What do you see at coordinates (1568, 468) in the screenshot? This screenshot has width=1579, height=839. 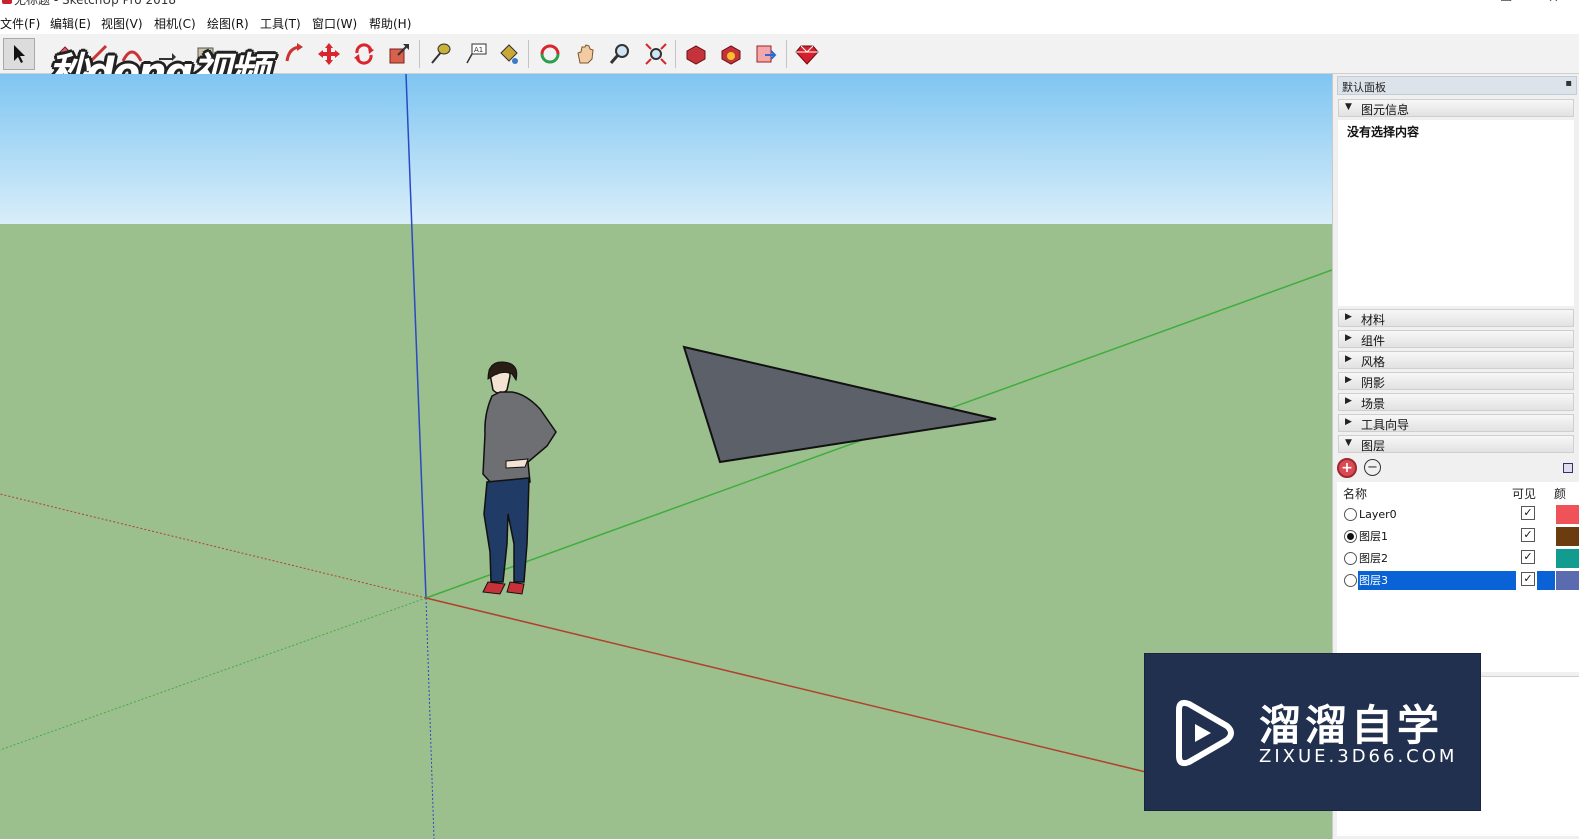 I see `layer-details-icon` at bounding box center [1568, 468].